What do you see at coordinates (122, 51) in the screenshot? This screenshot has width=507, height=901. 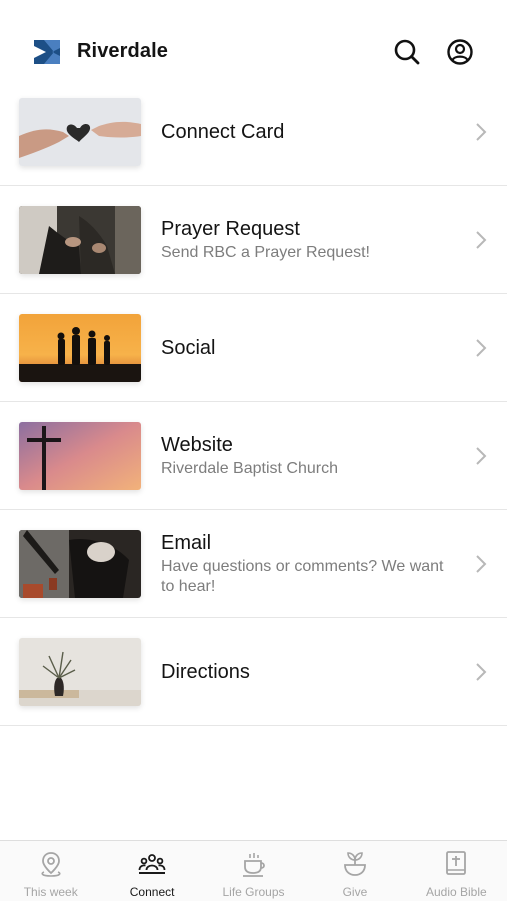 I see `app-title: Riverdale` at bounding box center [122, 51].